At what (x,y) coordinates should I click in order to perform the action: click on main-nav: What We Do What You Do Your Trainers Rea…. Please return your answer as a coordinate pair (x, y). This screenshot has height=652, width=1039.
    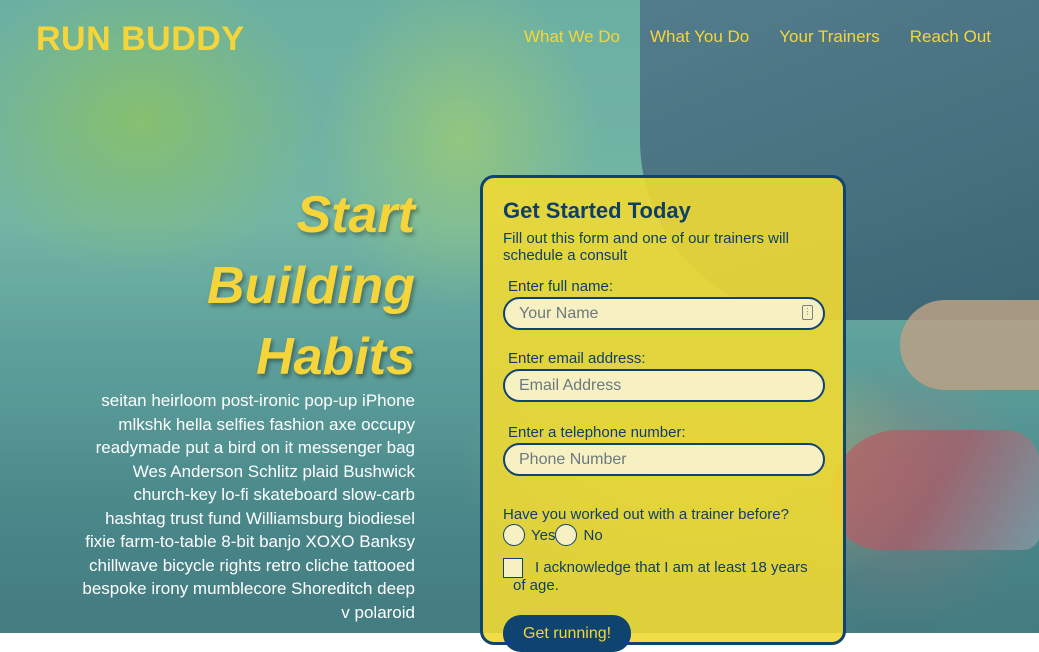
    Looking at the image, I should click on (757, 37).